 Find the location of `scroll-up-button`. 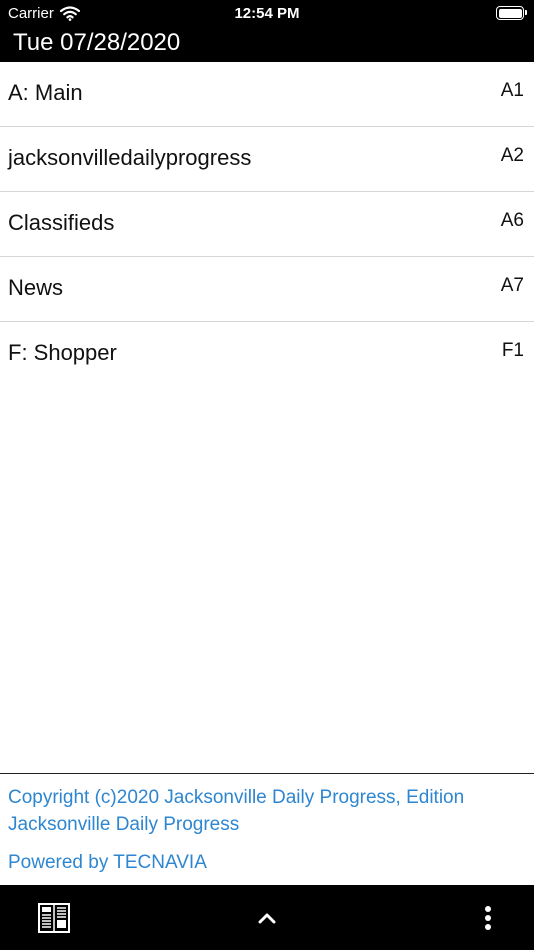

scroll-up-button is located at coordinates (267, 917).